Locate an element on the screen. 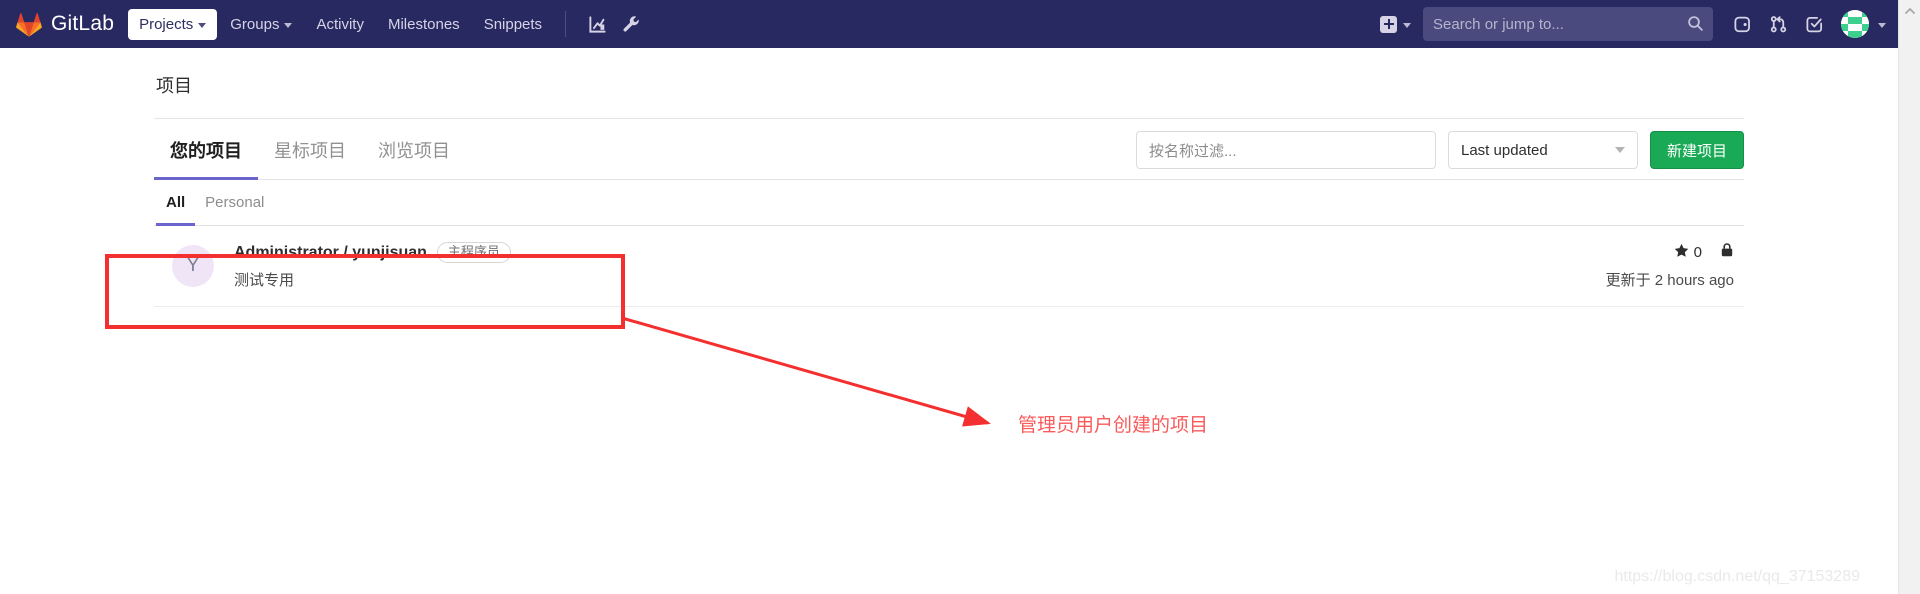  nav-item-activity: Activity is located at coordinates (340, 24).